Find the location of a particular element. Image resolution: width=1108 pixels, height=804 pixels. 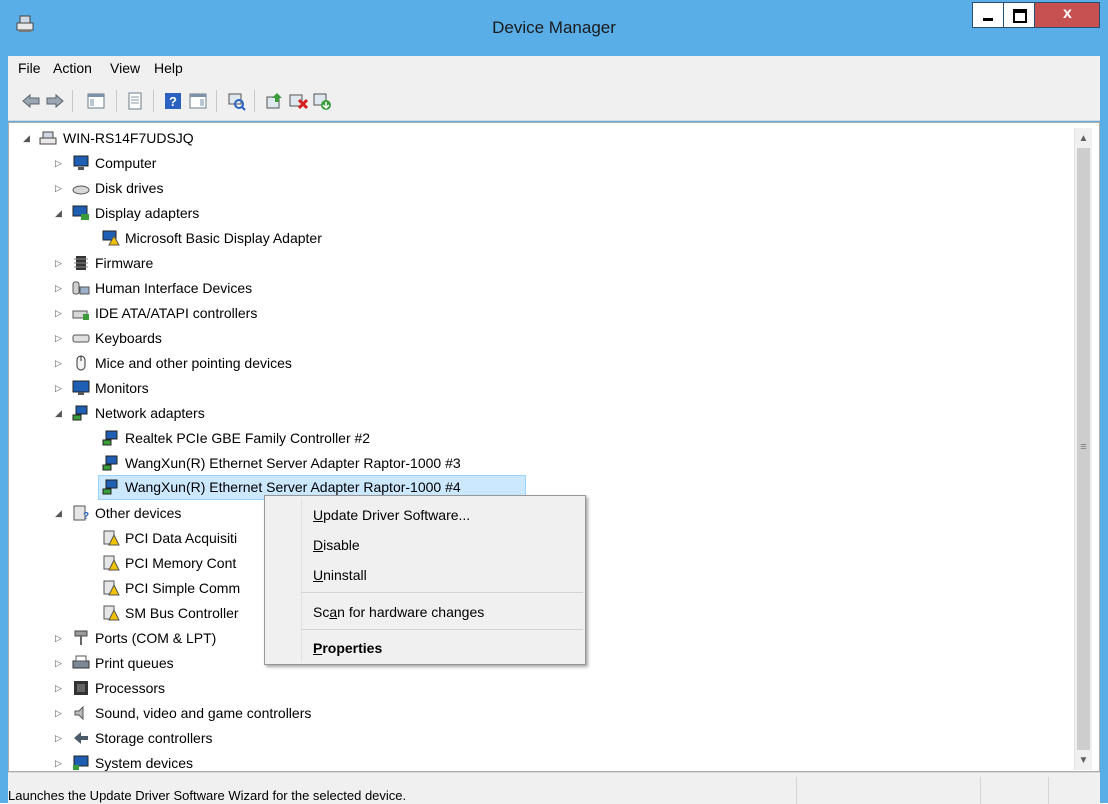

vertical-scrollbar: ▲ ≡ ▼ is located at coordinates (1083, 449).